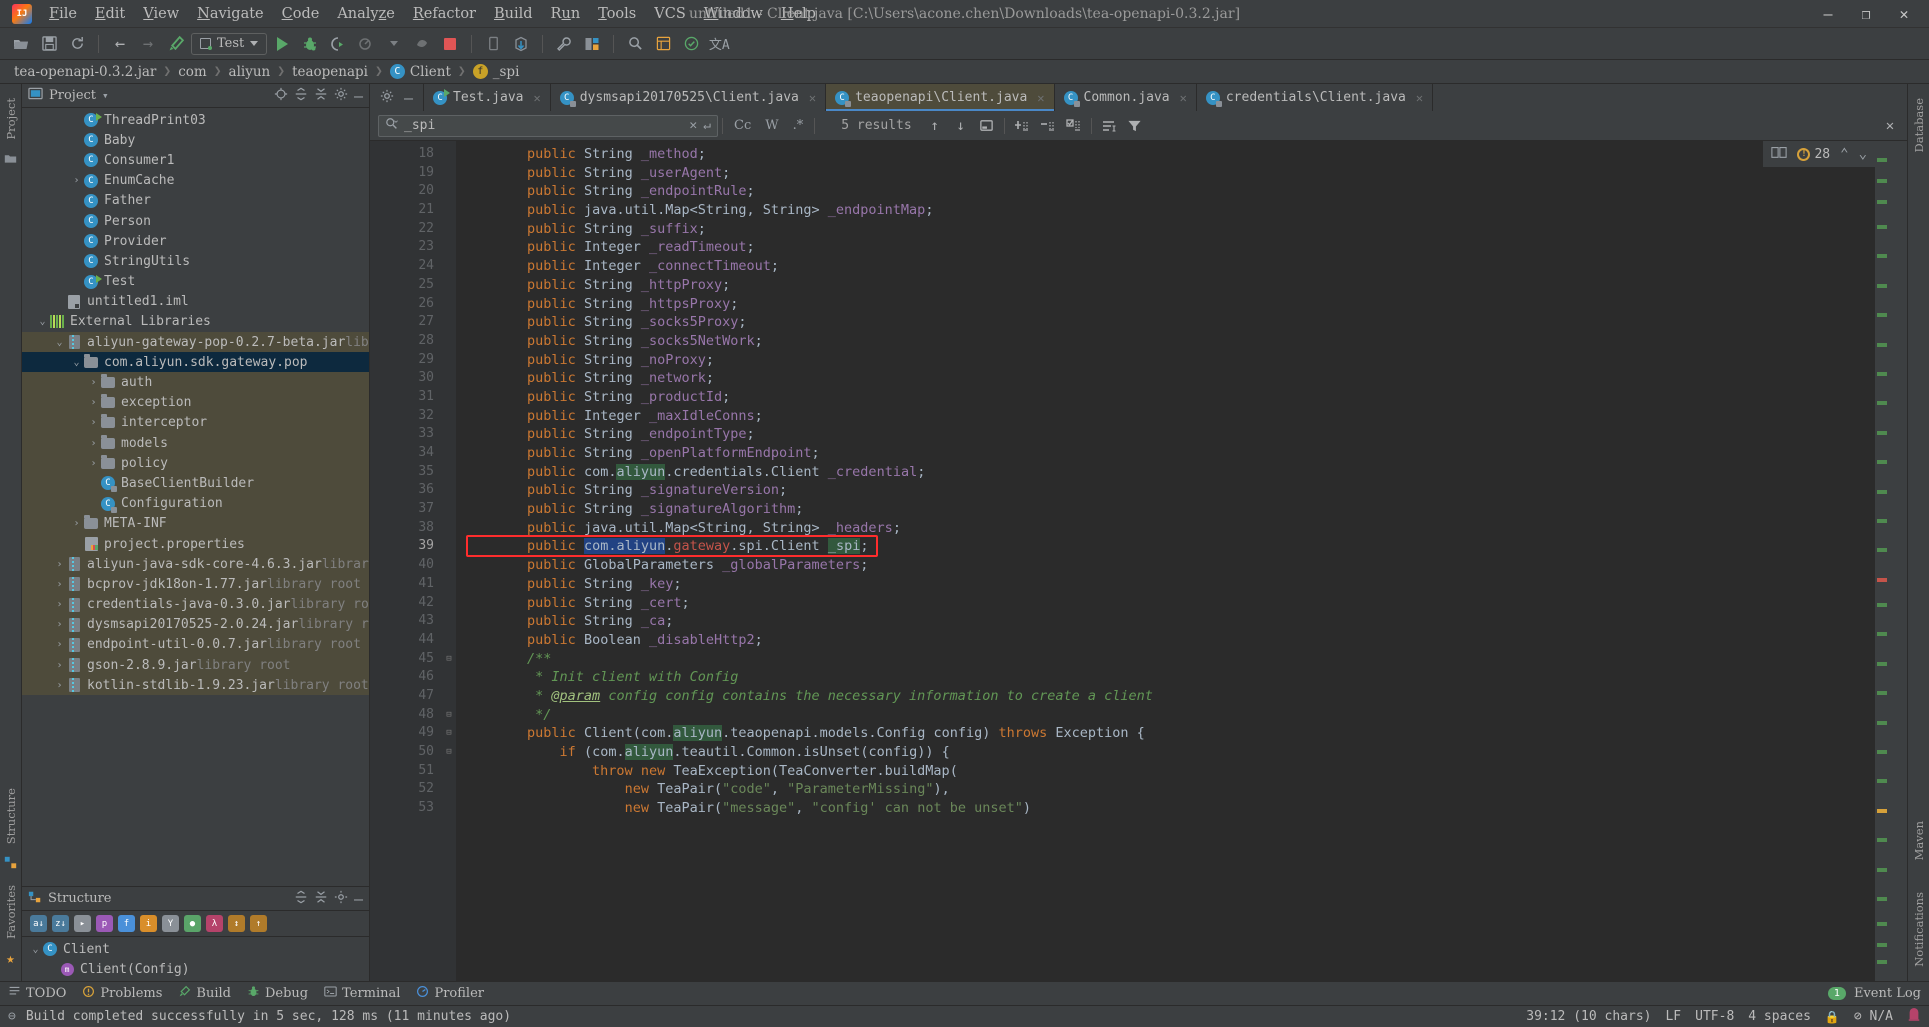 The height and width of the screenshot is (1027, 1929). I want to click on tree-item: C StringUtils, so click(195, 261).